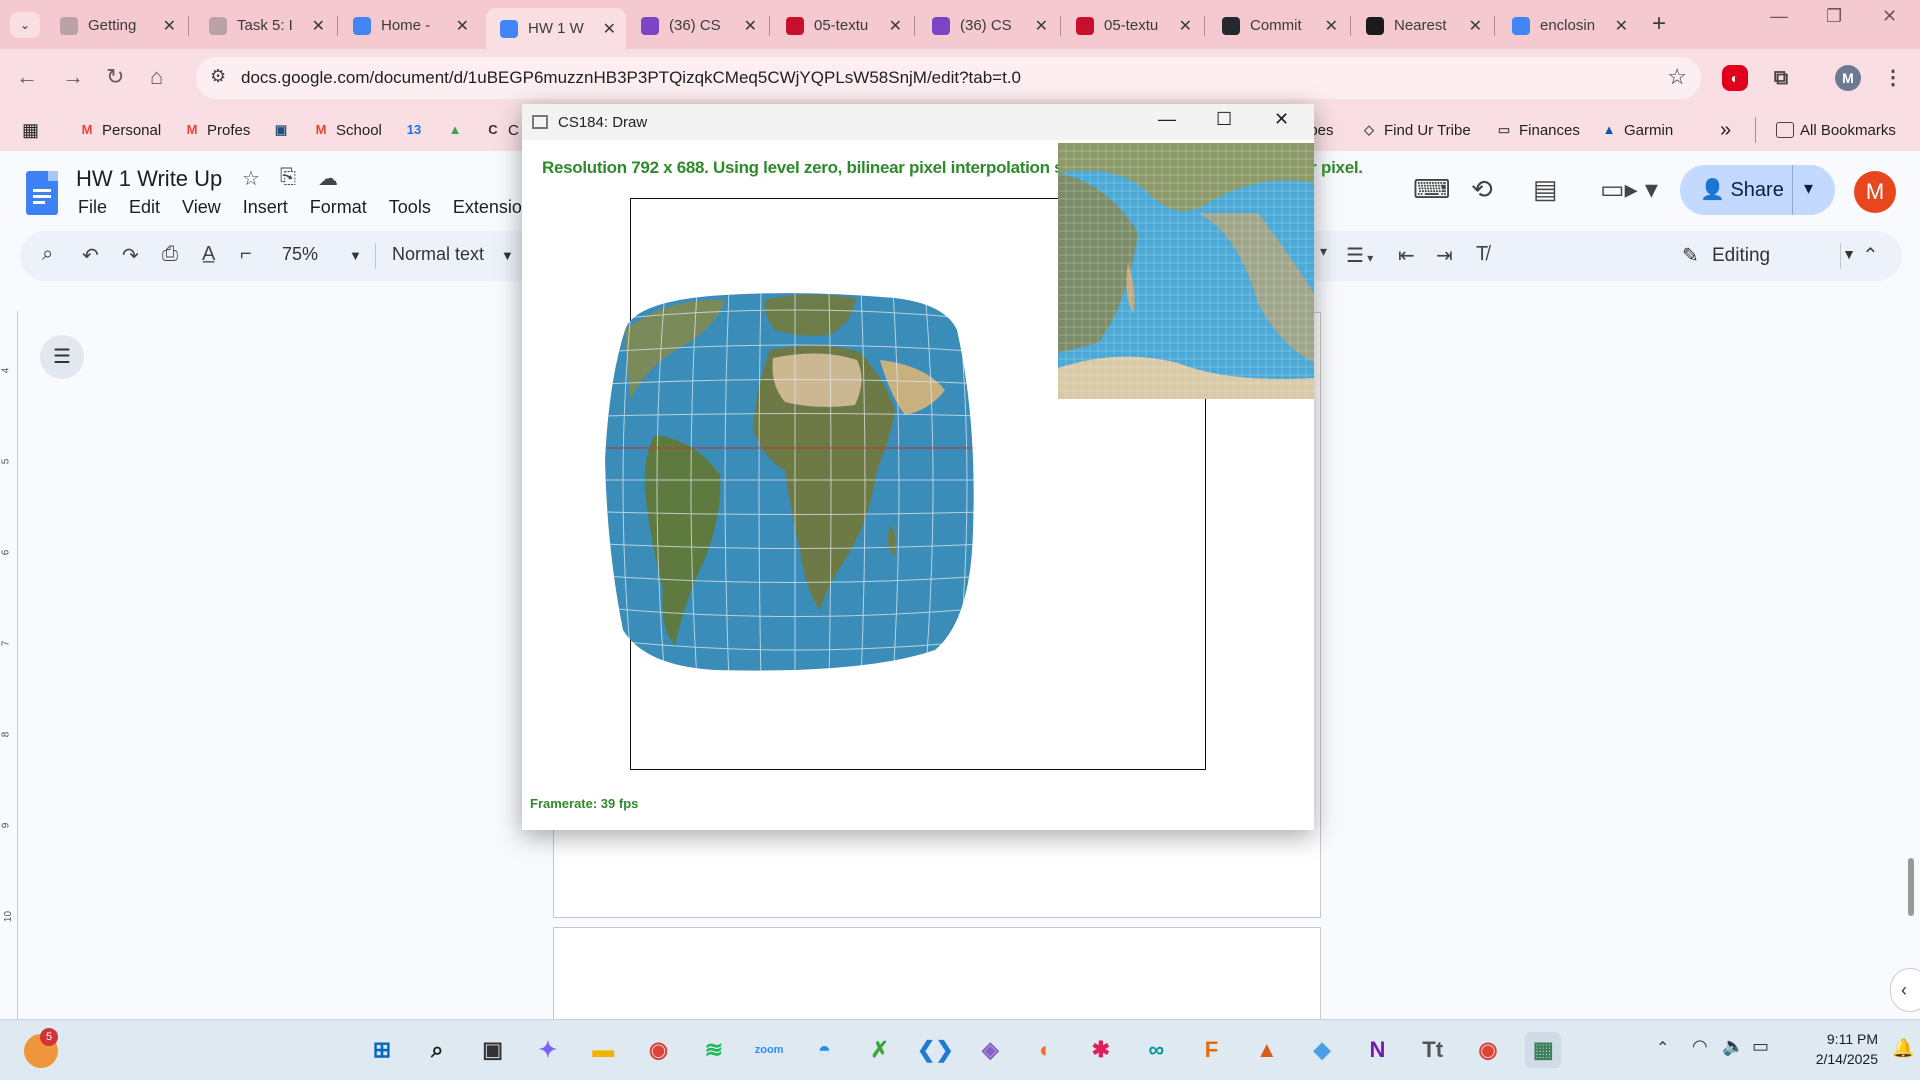 Image resolution: width=1920 pixels, height=1080 pixels. Describe the element at coordinates (1903, 1048) in the screenshot. I see `bell-icon: 🔔` at that location.